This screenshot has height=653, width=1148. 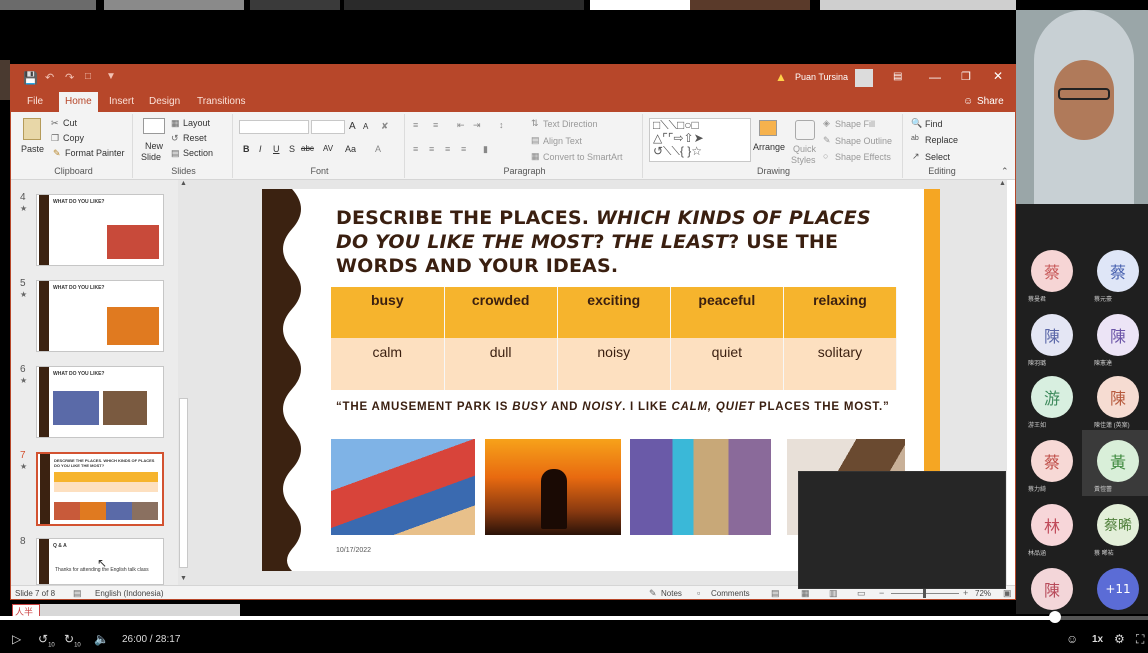 I want to click on shadow-button: S, so click(x=292, y=149).